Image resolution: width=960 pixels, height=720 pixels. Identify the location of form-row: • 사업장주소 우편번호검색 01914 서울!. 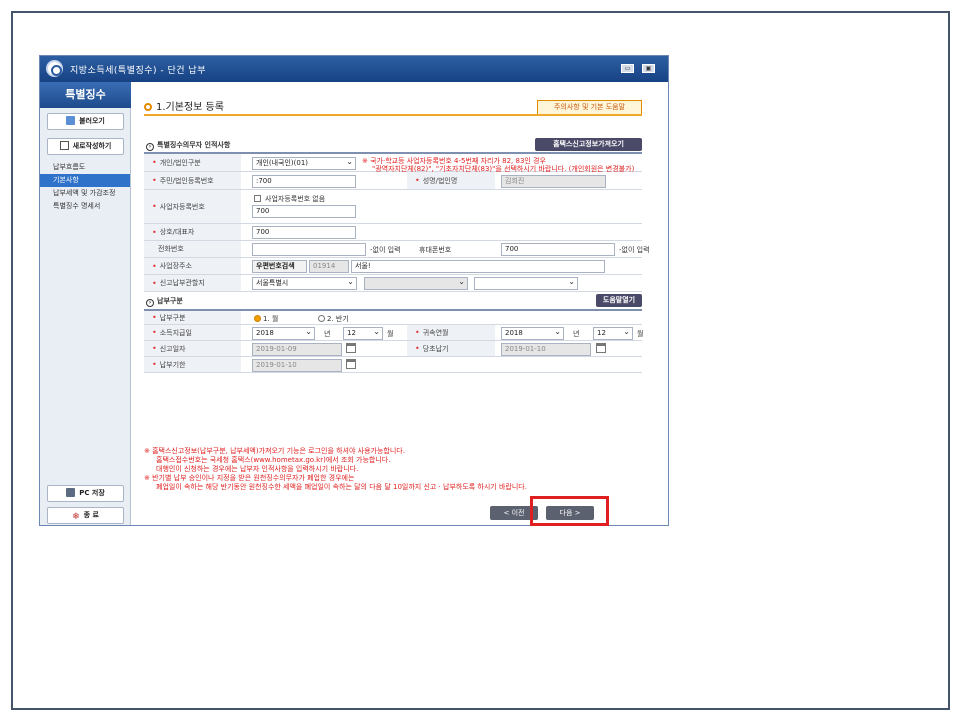
(393, 266).